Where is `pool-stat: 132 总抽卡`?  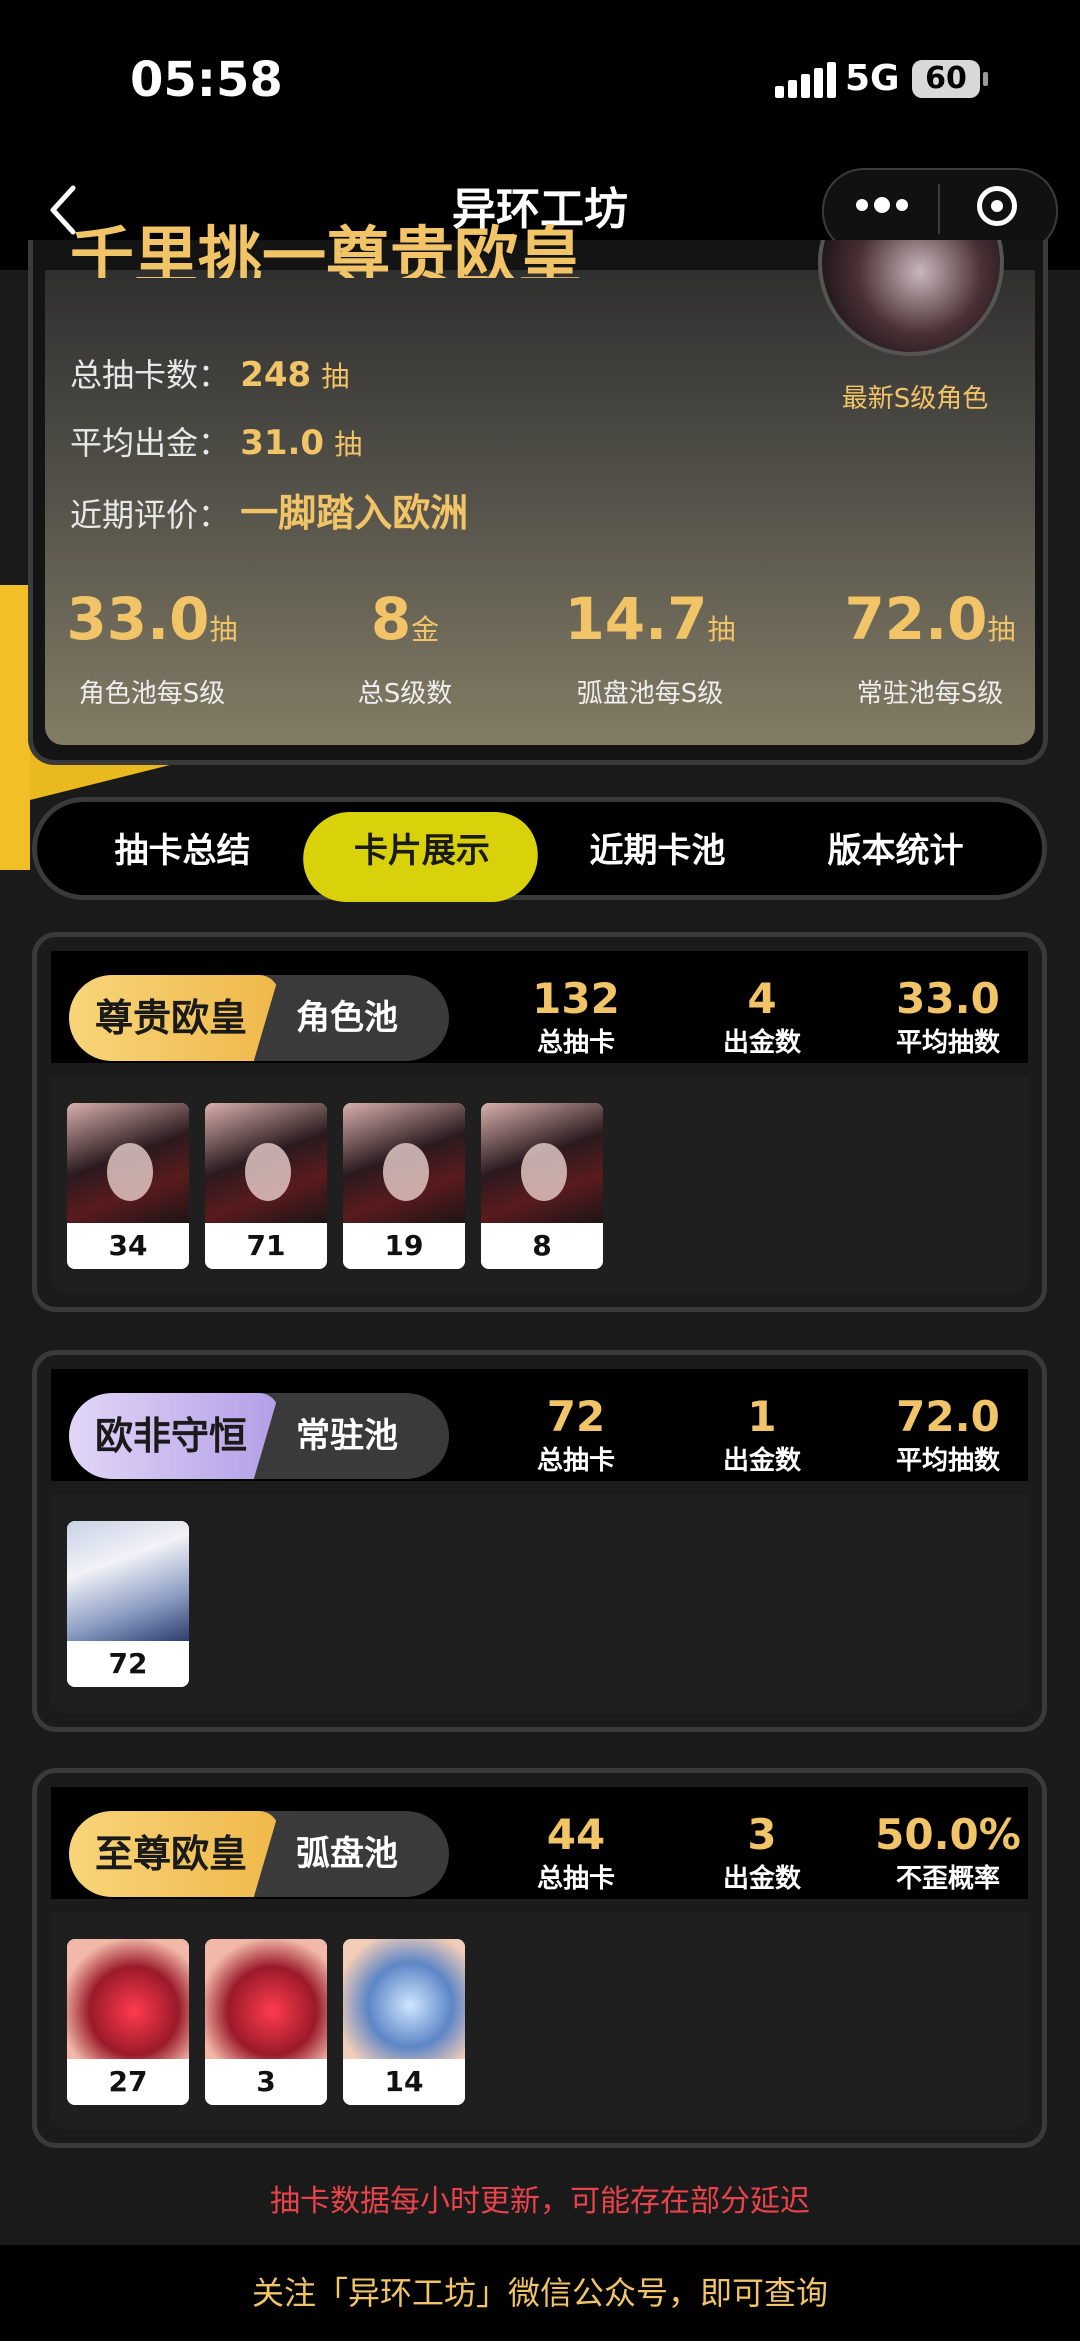
pool-stat: 132 总抽卡 is located at coordinates (576, 1017).